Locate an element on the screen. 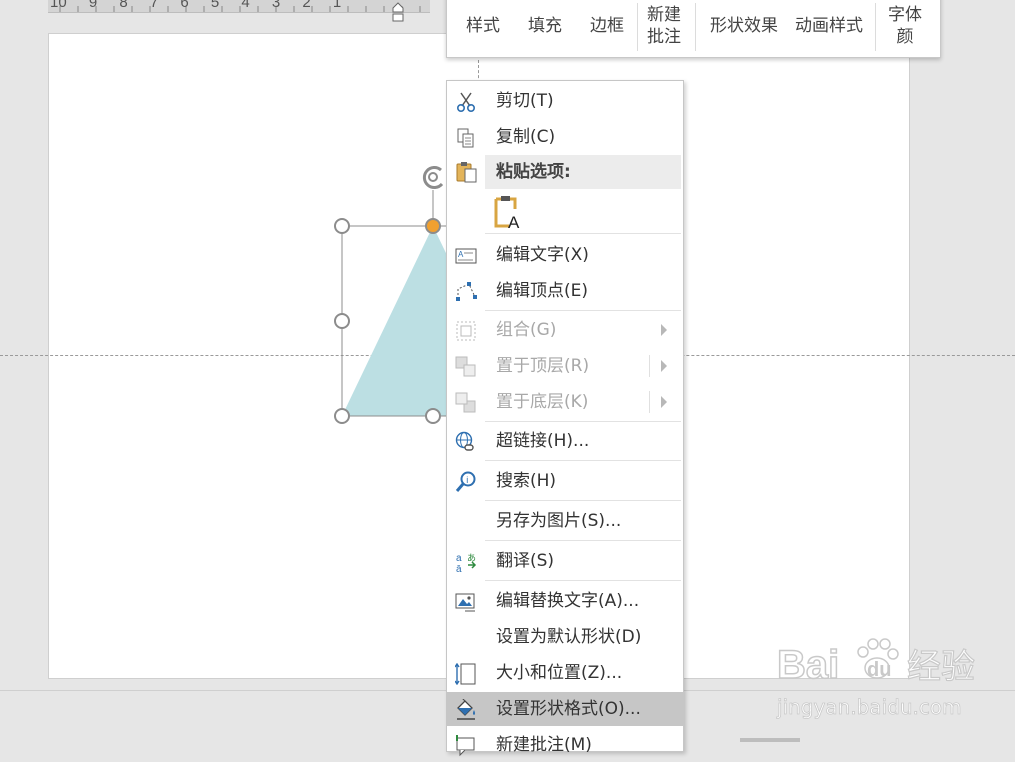 This screenshot has height=762, width=1015. border-button: 边框 is located at coordinates (607, 28).